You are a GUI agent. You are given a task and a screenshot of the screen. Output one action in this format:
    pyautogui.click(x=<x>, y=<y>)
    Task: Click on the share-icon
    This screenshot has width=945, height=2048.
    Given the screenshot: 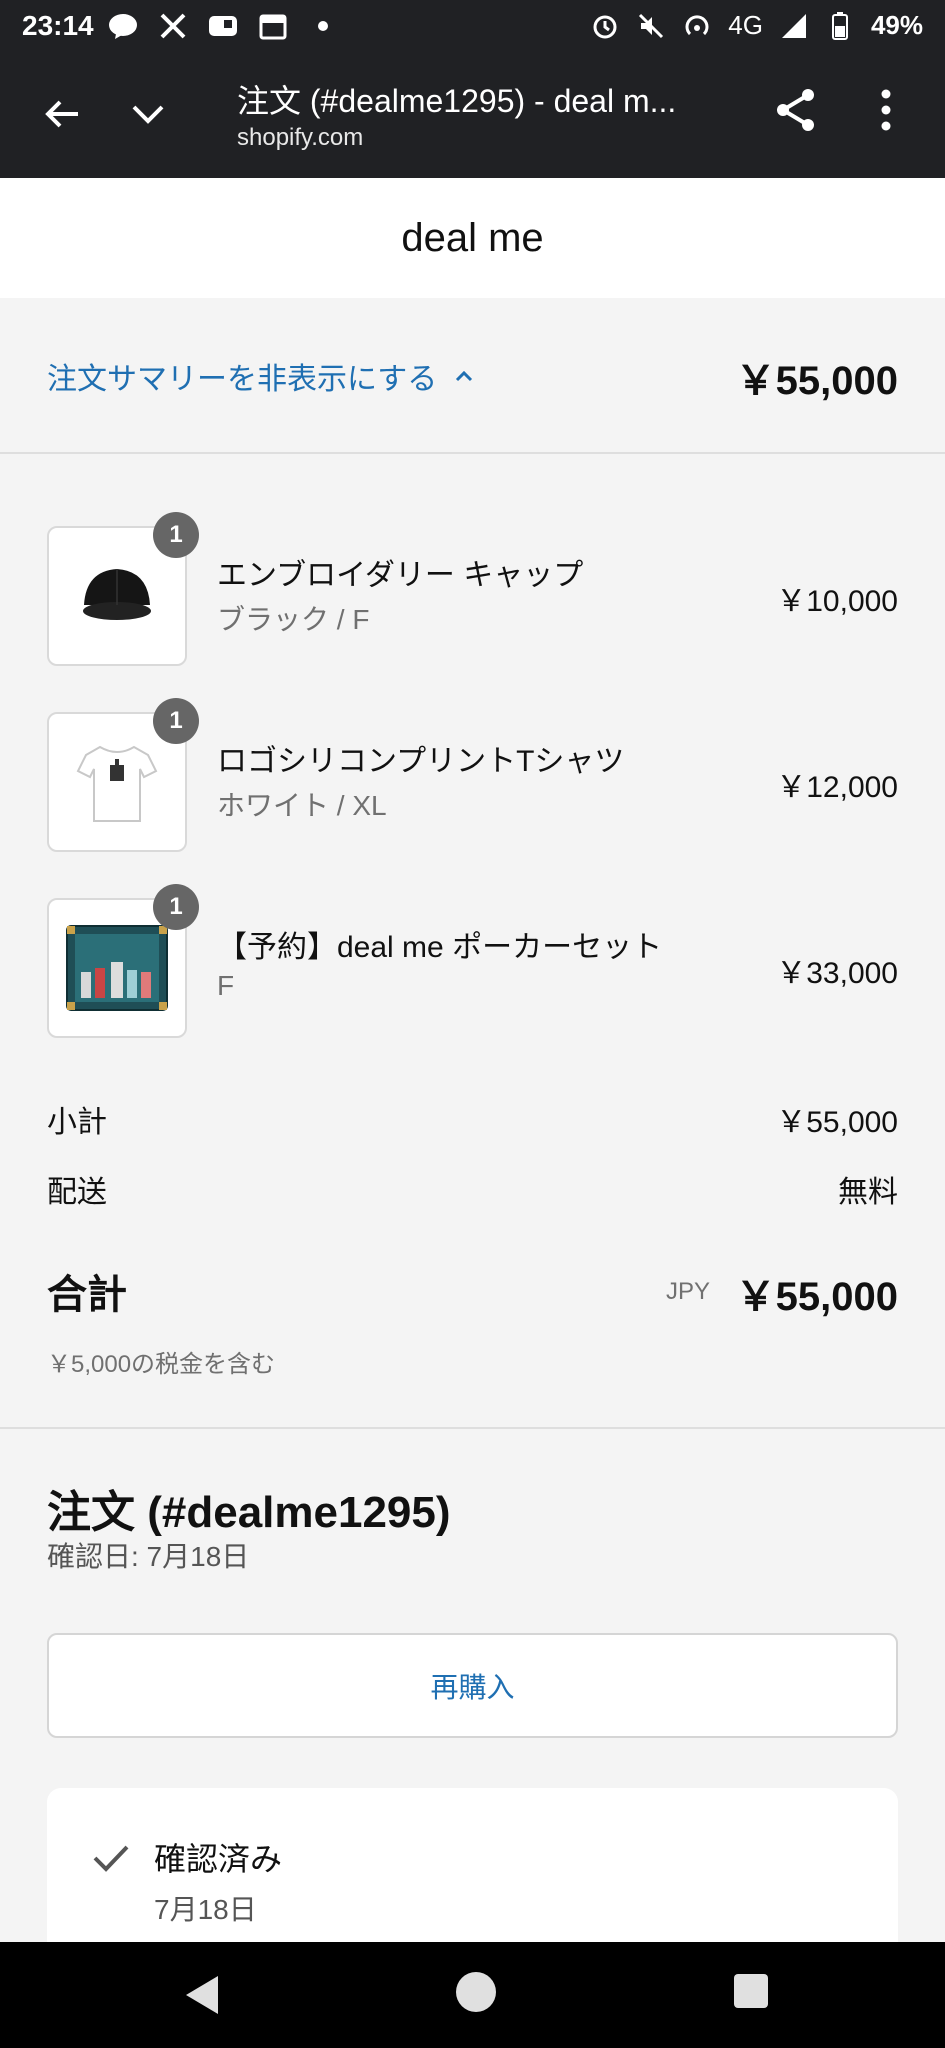 What is the action you would take?
    pyautogui.click(x=796, y=110)
    